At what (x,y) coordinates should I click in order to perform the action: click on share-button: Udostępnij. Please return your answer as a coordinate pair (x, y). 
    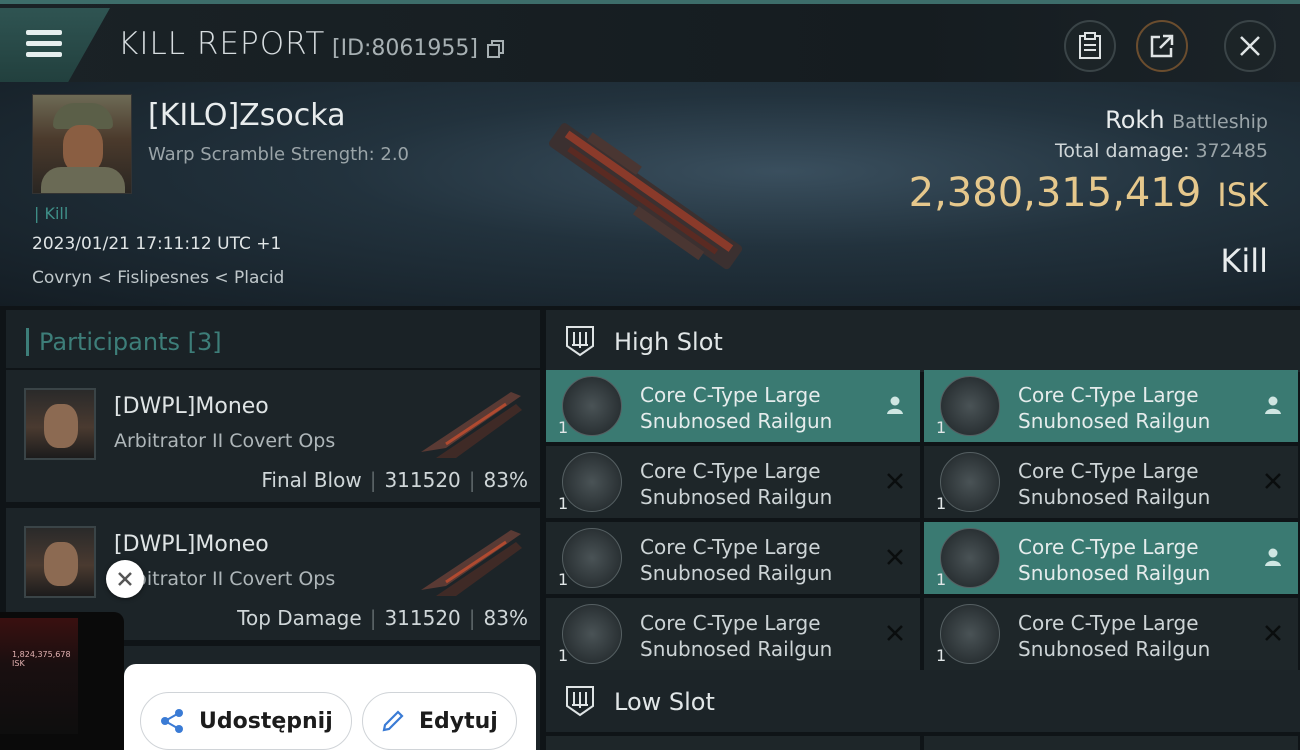
    Looking at the image, I should click on (246, 721).